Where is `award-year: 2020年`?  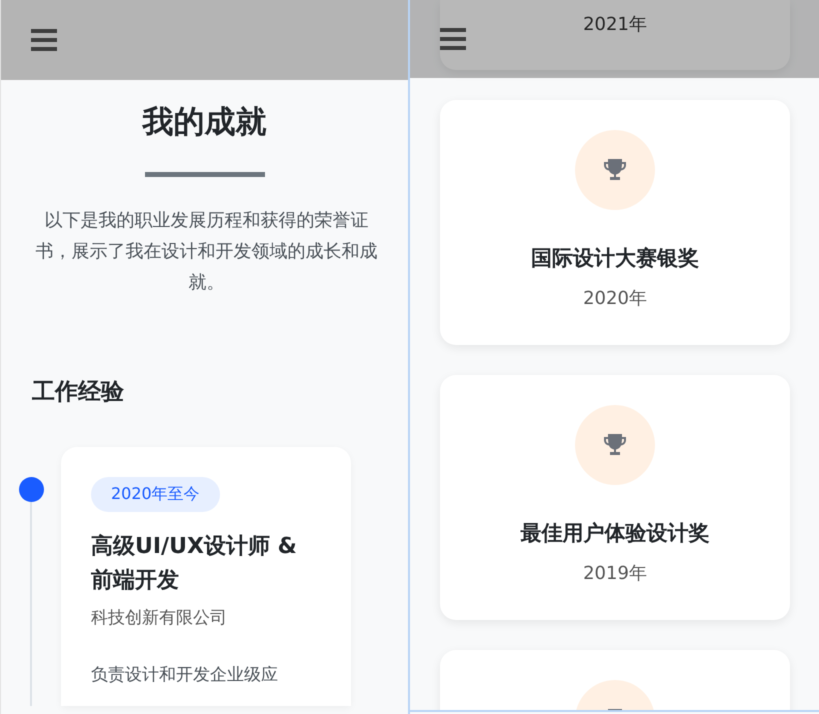
award-year: 2020年 is located at coordinates (615, 298).